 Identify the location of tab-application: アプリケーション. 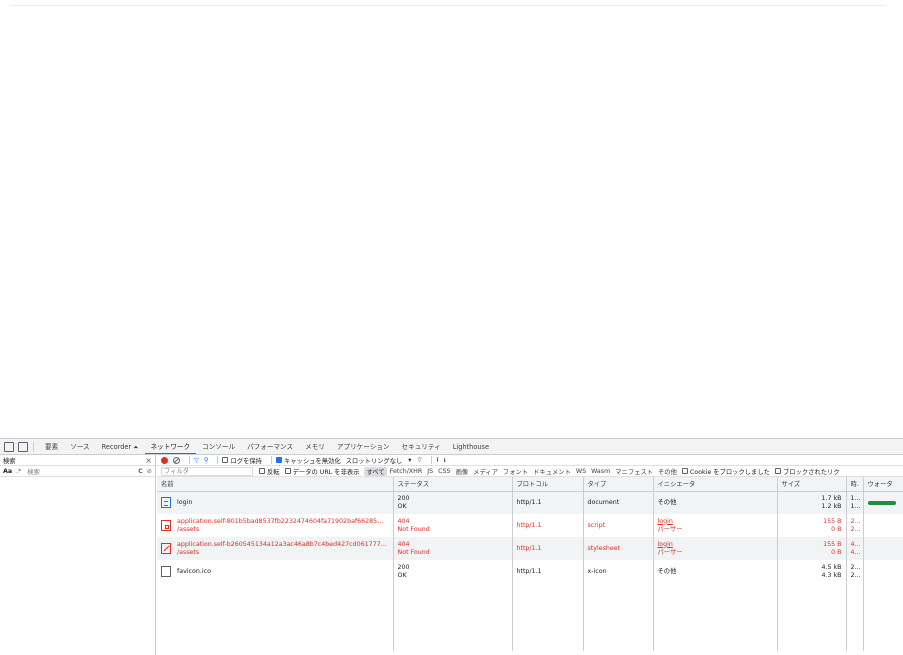
(363, 446).